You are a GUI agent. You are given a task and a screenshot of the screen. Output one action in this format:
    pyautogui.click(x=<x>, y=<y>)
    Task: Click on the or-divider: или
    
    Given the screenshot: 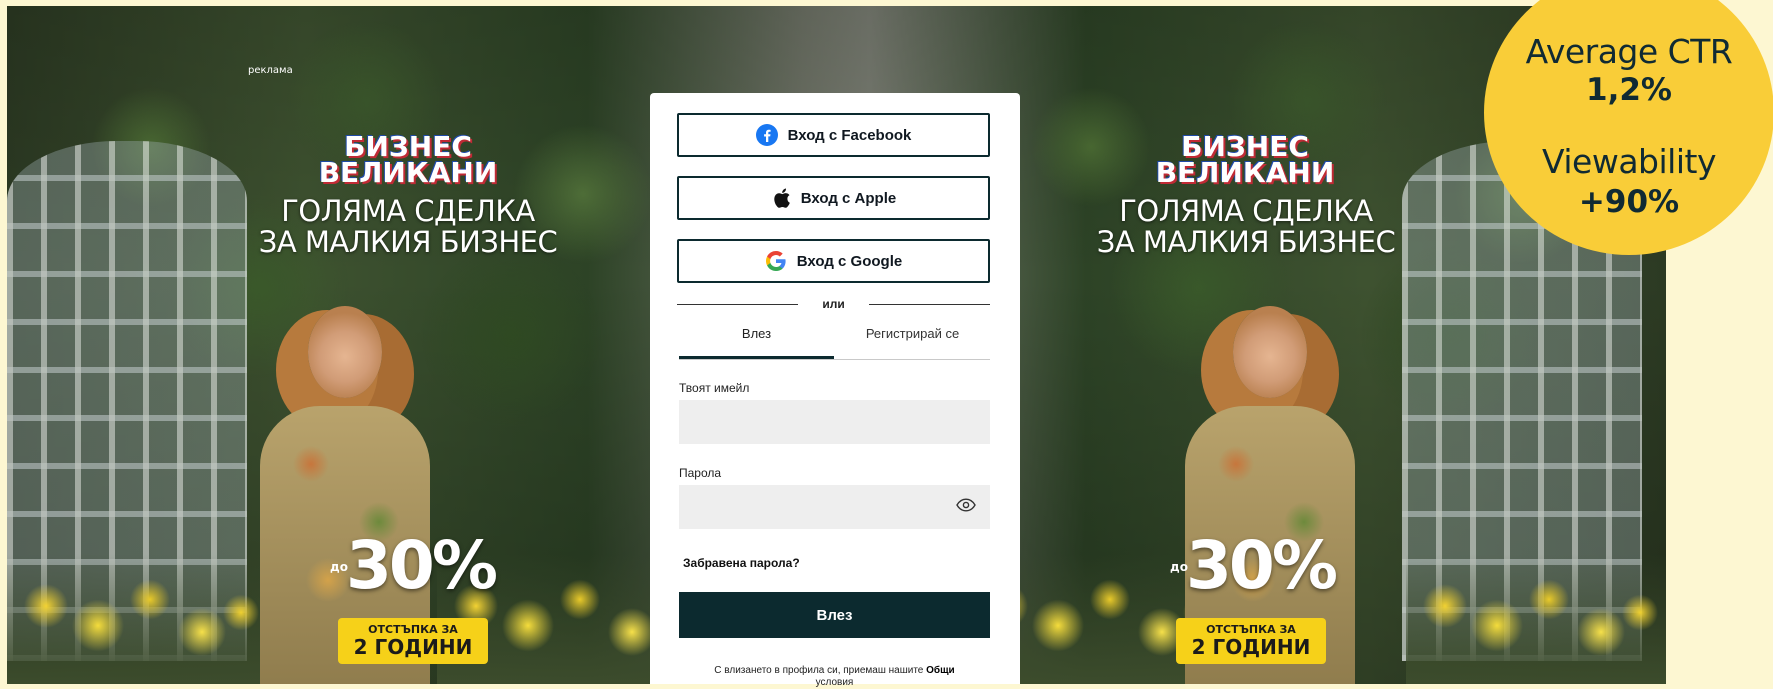 What is the action you would take?
    pyautogui.click(x=834, y=304)
    